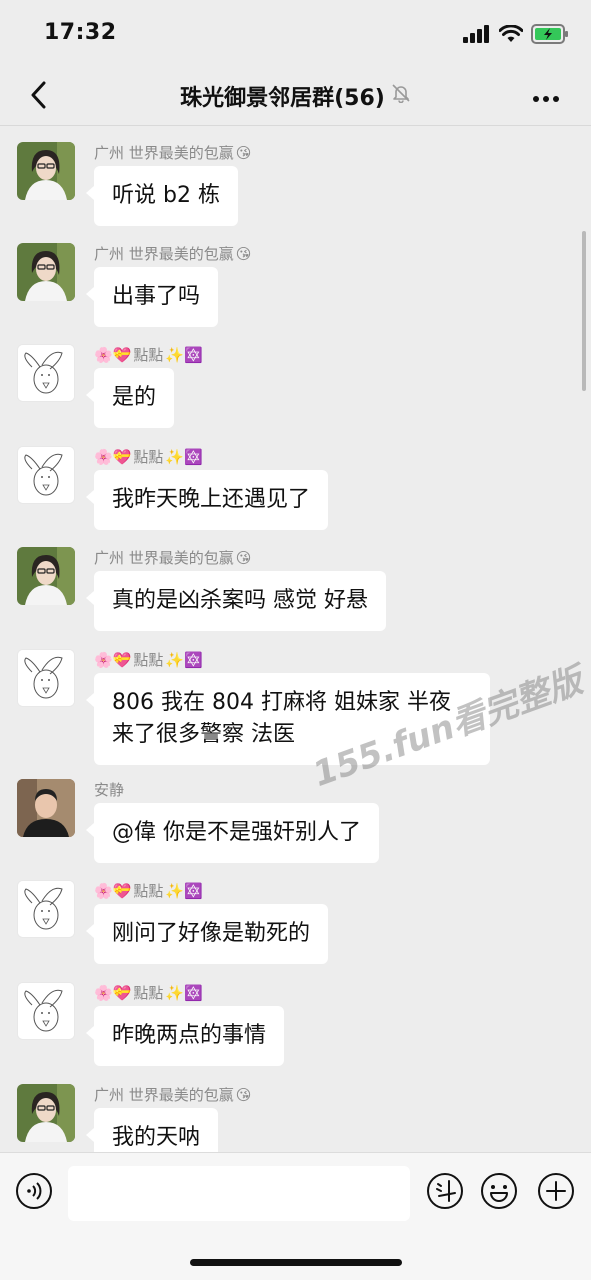 Image resolution: width=591 pixels, height=1280 pixels. What do you see at coordinates (185, 1036) in the screenshot?
I see `message-bubble: 昨晚两点的事情` at bounding box center [185, 1036].